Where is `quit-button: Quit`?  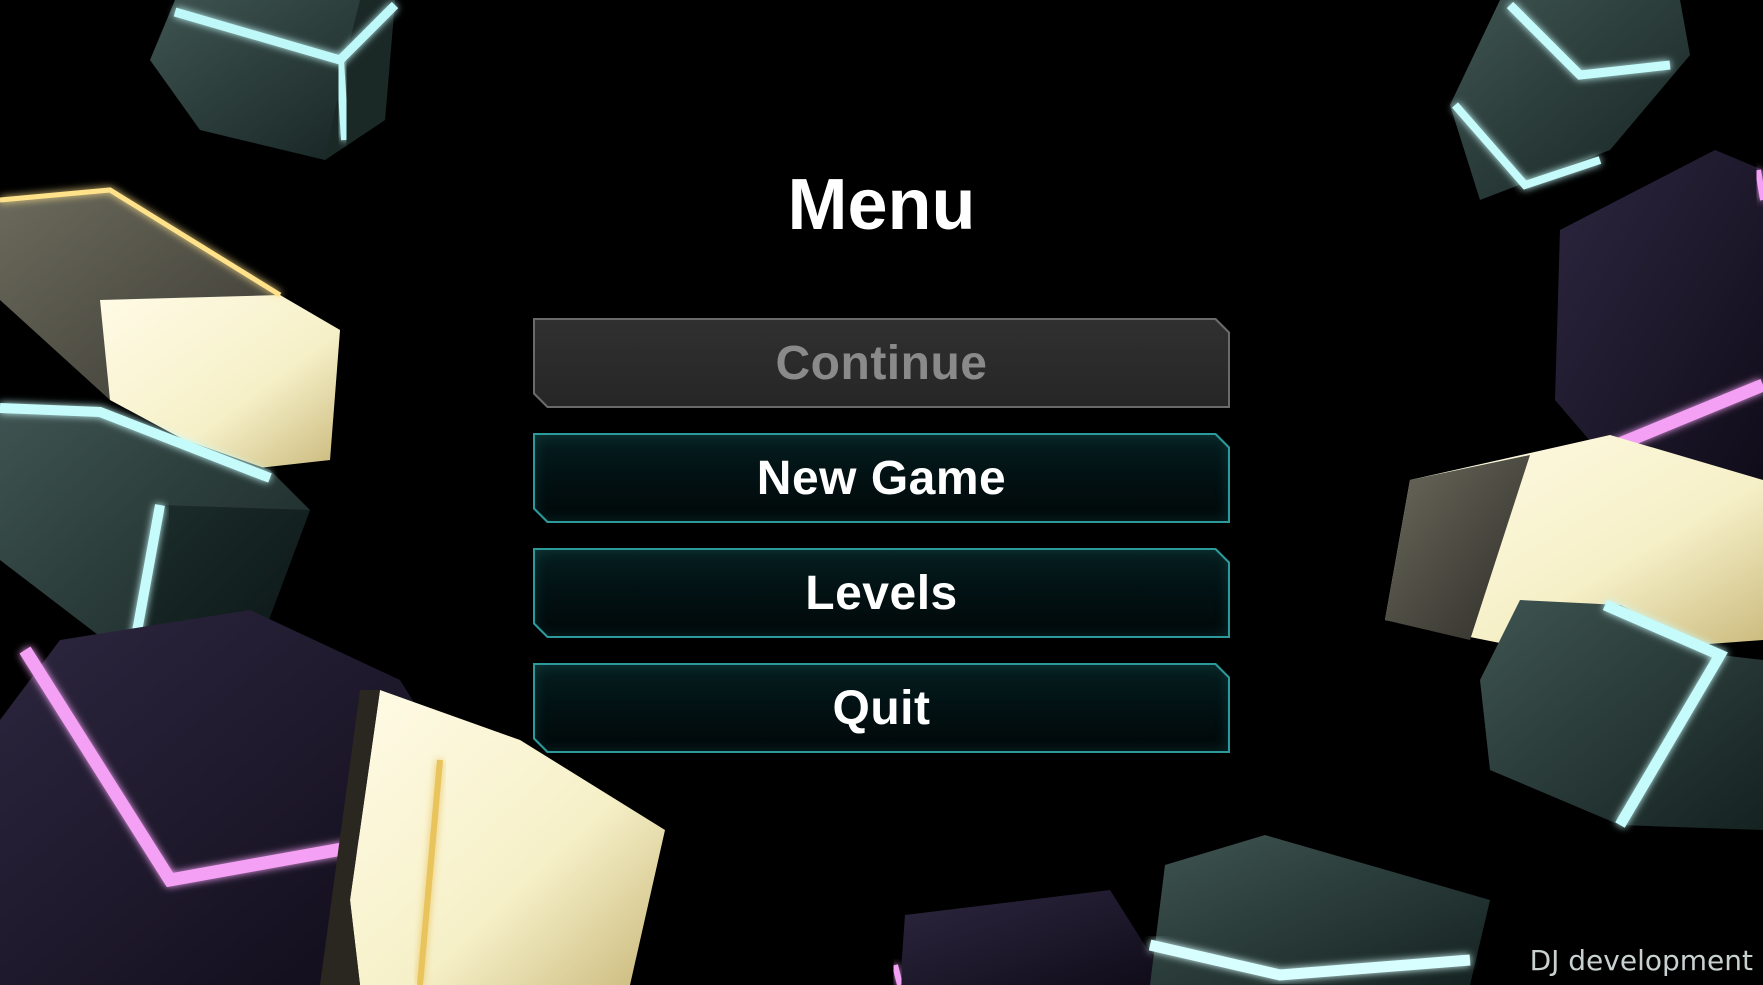 quit-button: Quit is located at coordinates (881, 708).